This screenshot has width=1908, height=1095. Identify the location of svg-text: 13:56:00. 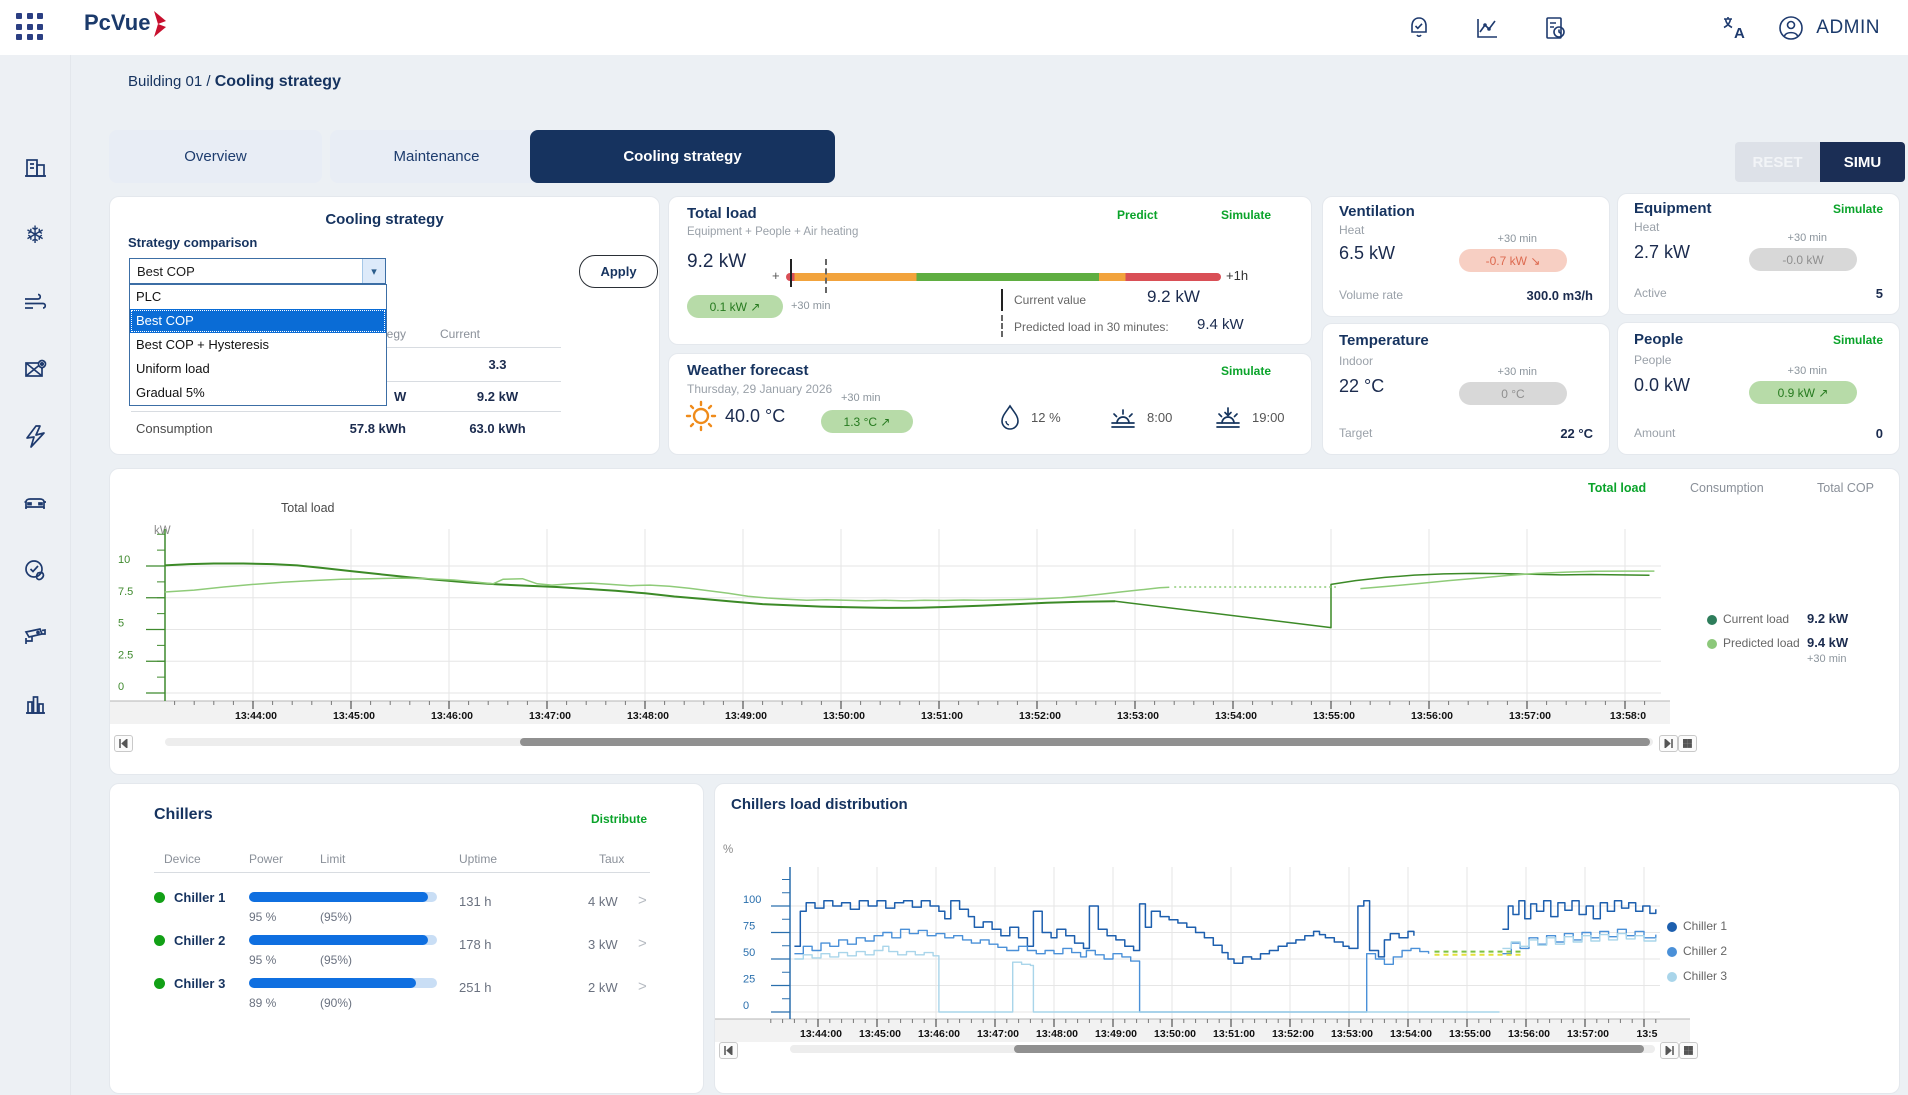
(1432, 716).